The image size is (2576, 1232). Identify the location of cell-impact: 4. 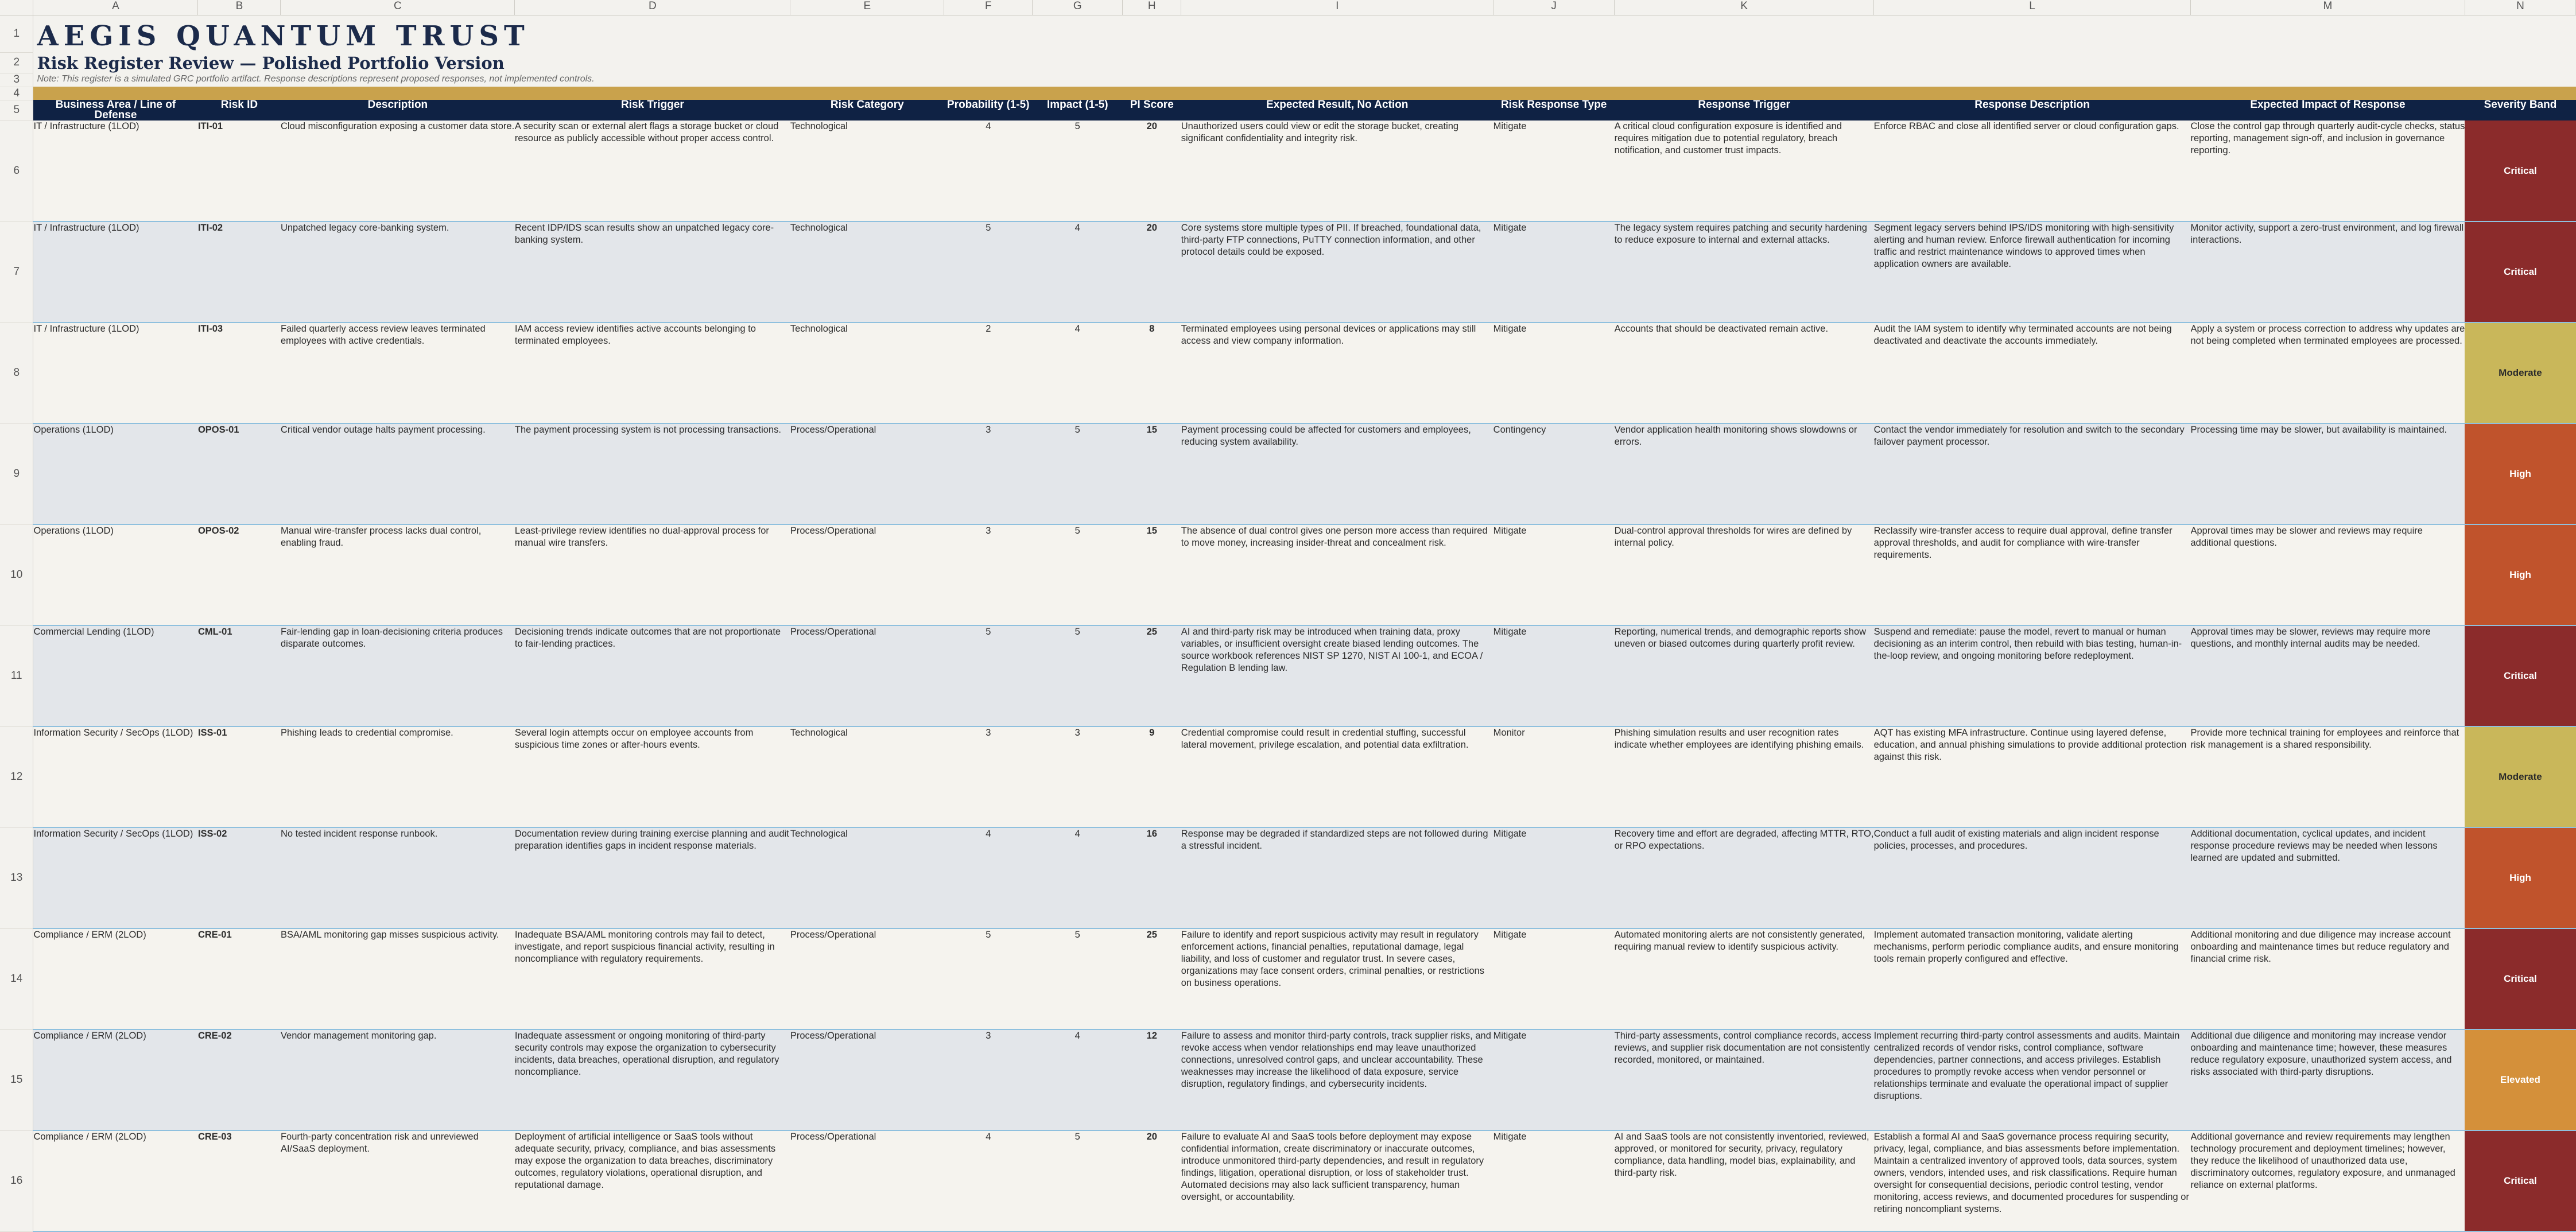
(1077, 1080).